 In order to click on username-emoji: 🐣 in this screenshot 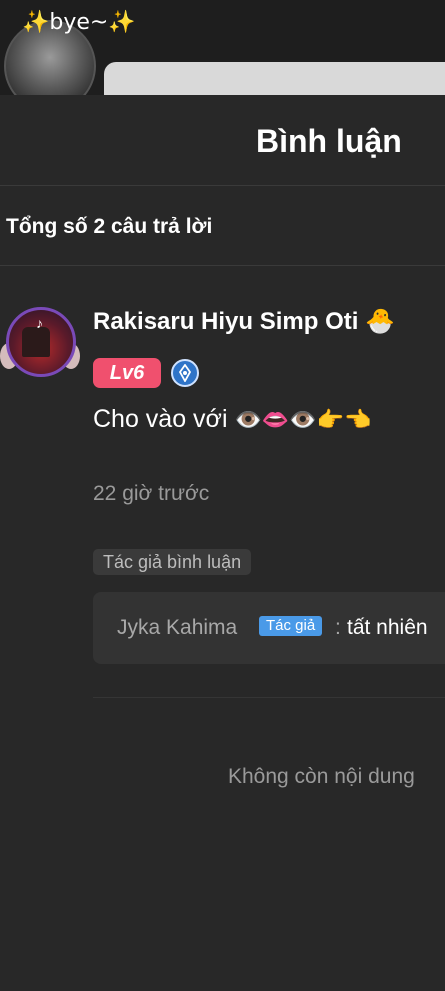, I will do `click(380, 321)`.